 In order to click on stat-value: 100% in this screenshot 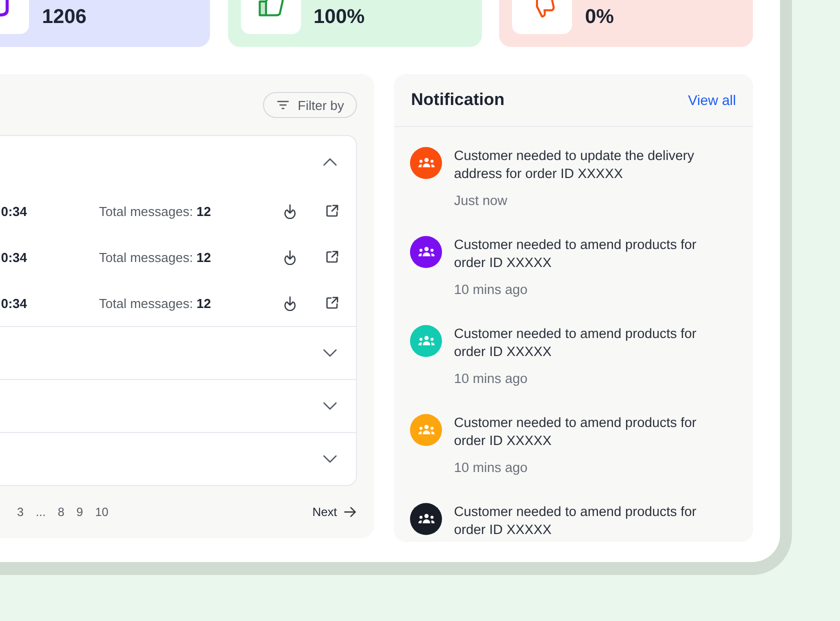, I will do `click(339, 17)`.